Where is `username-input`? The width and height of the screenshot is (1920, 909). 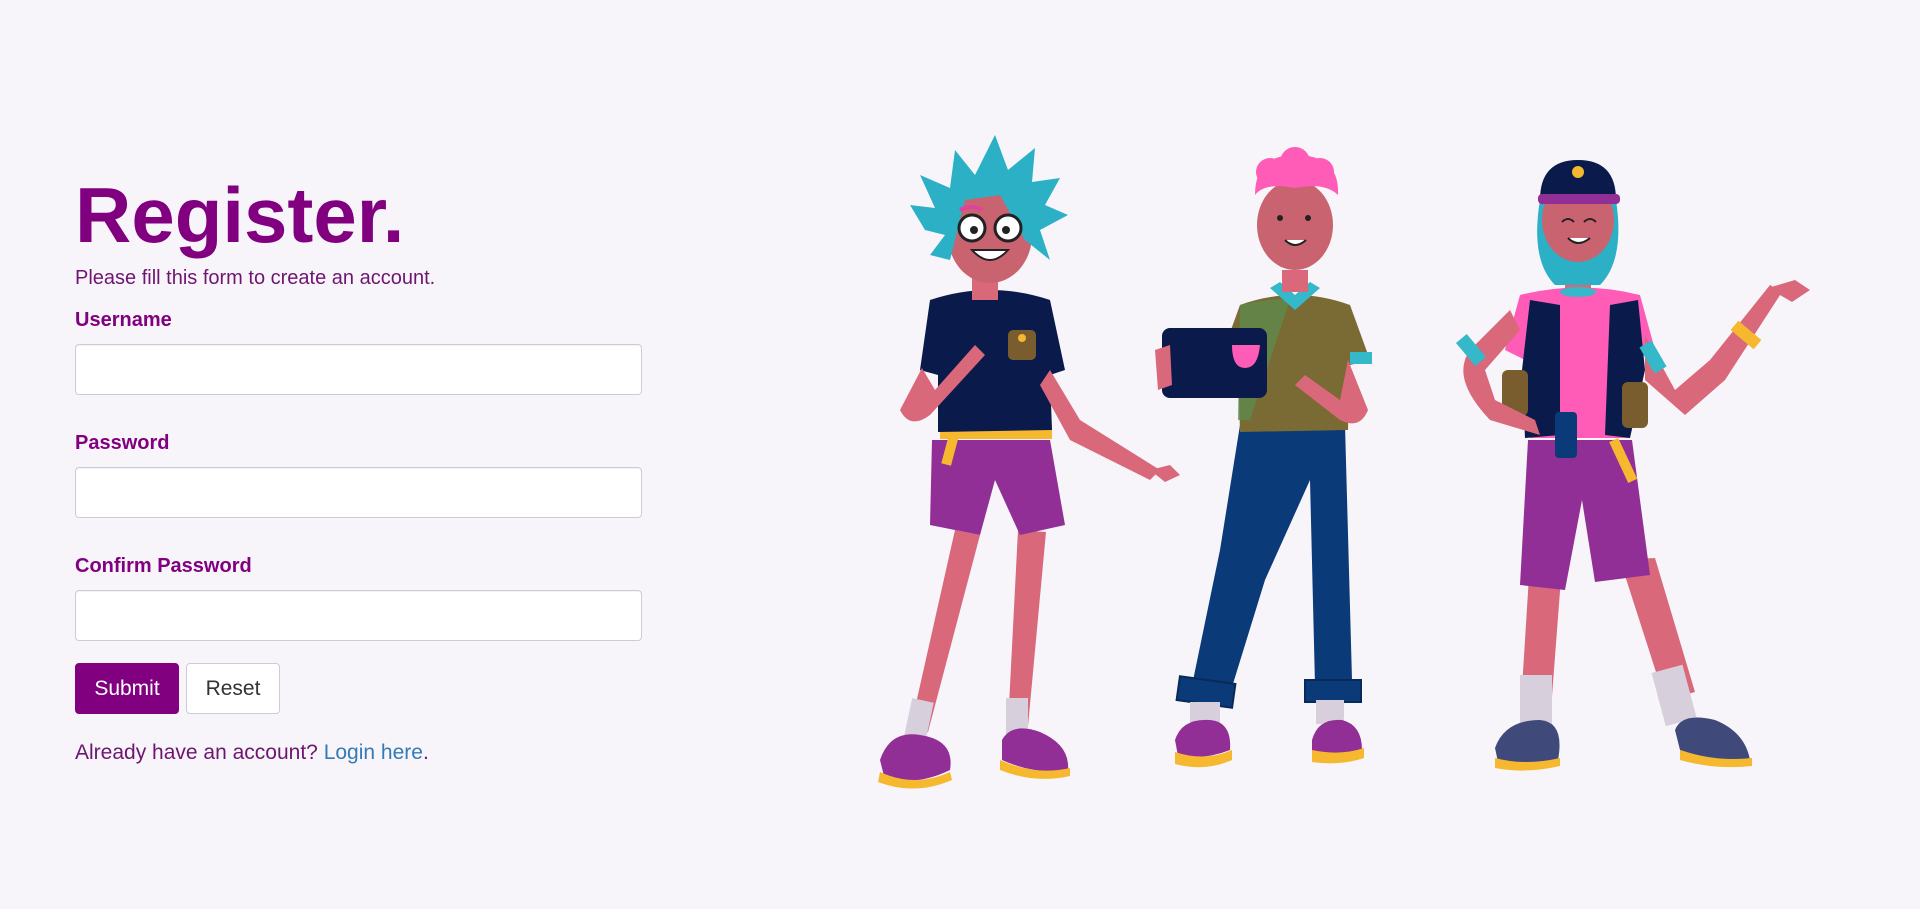
username-input is located at coordinates (358, 369).